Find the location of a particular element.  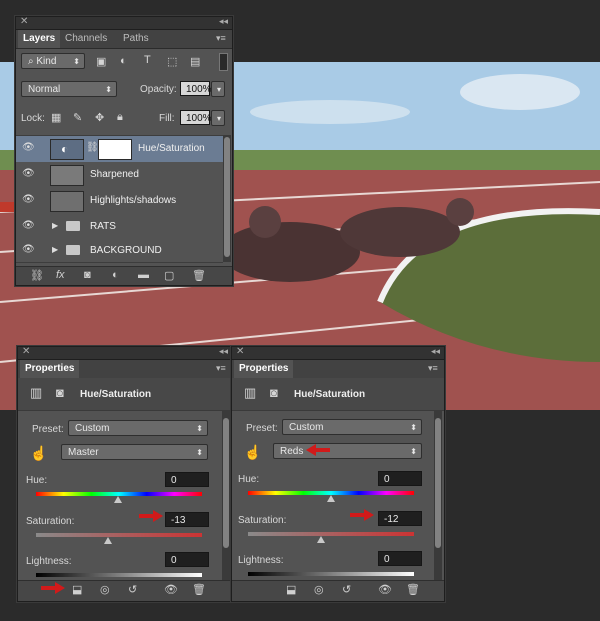

lock-all-icon: 🔒︎ is located at coordinates (120, 117).